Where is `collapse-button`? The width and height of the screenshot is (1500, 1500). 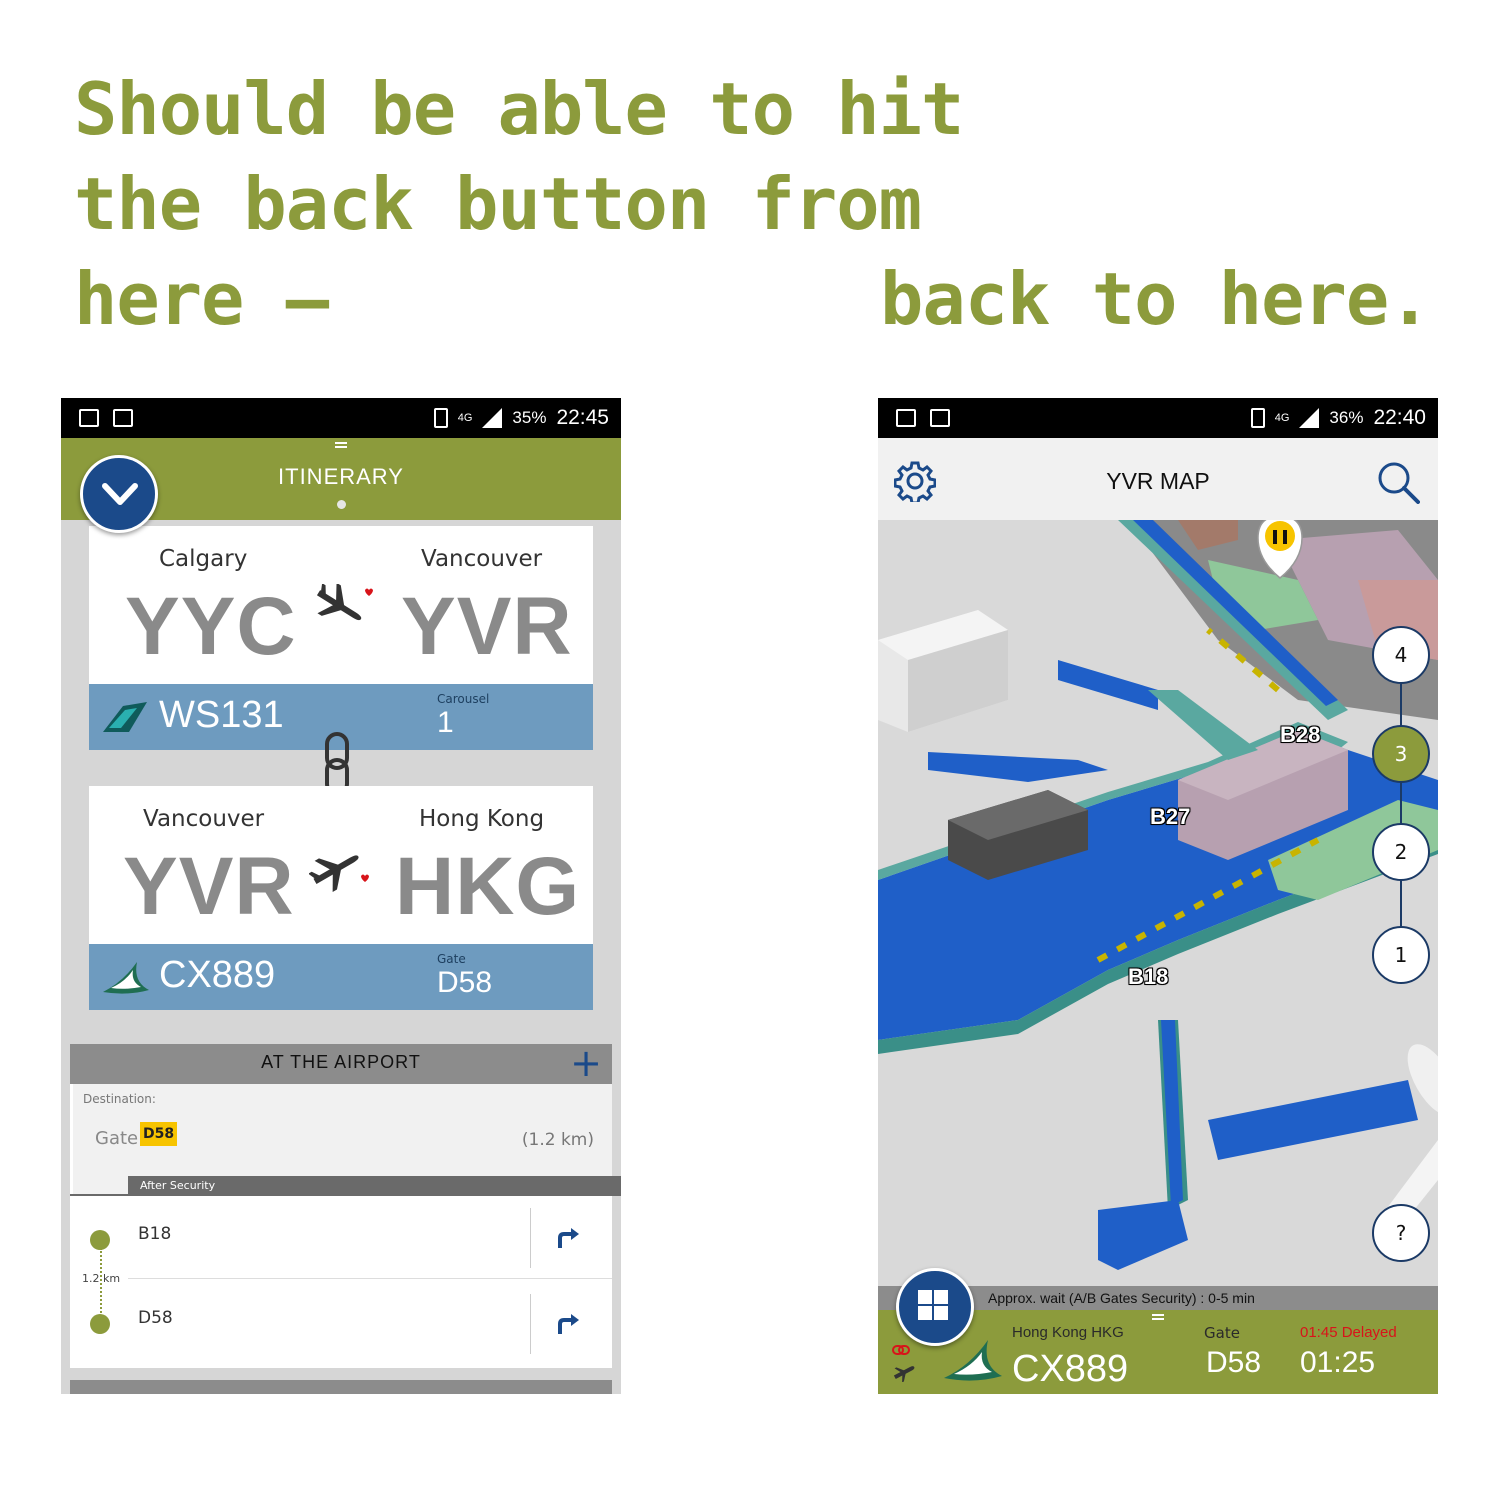
collapse-button is located at coordinates (119, 494).